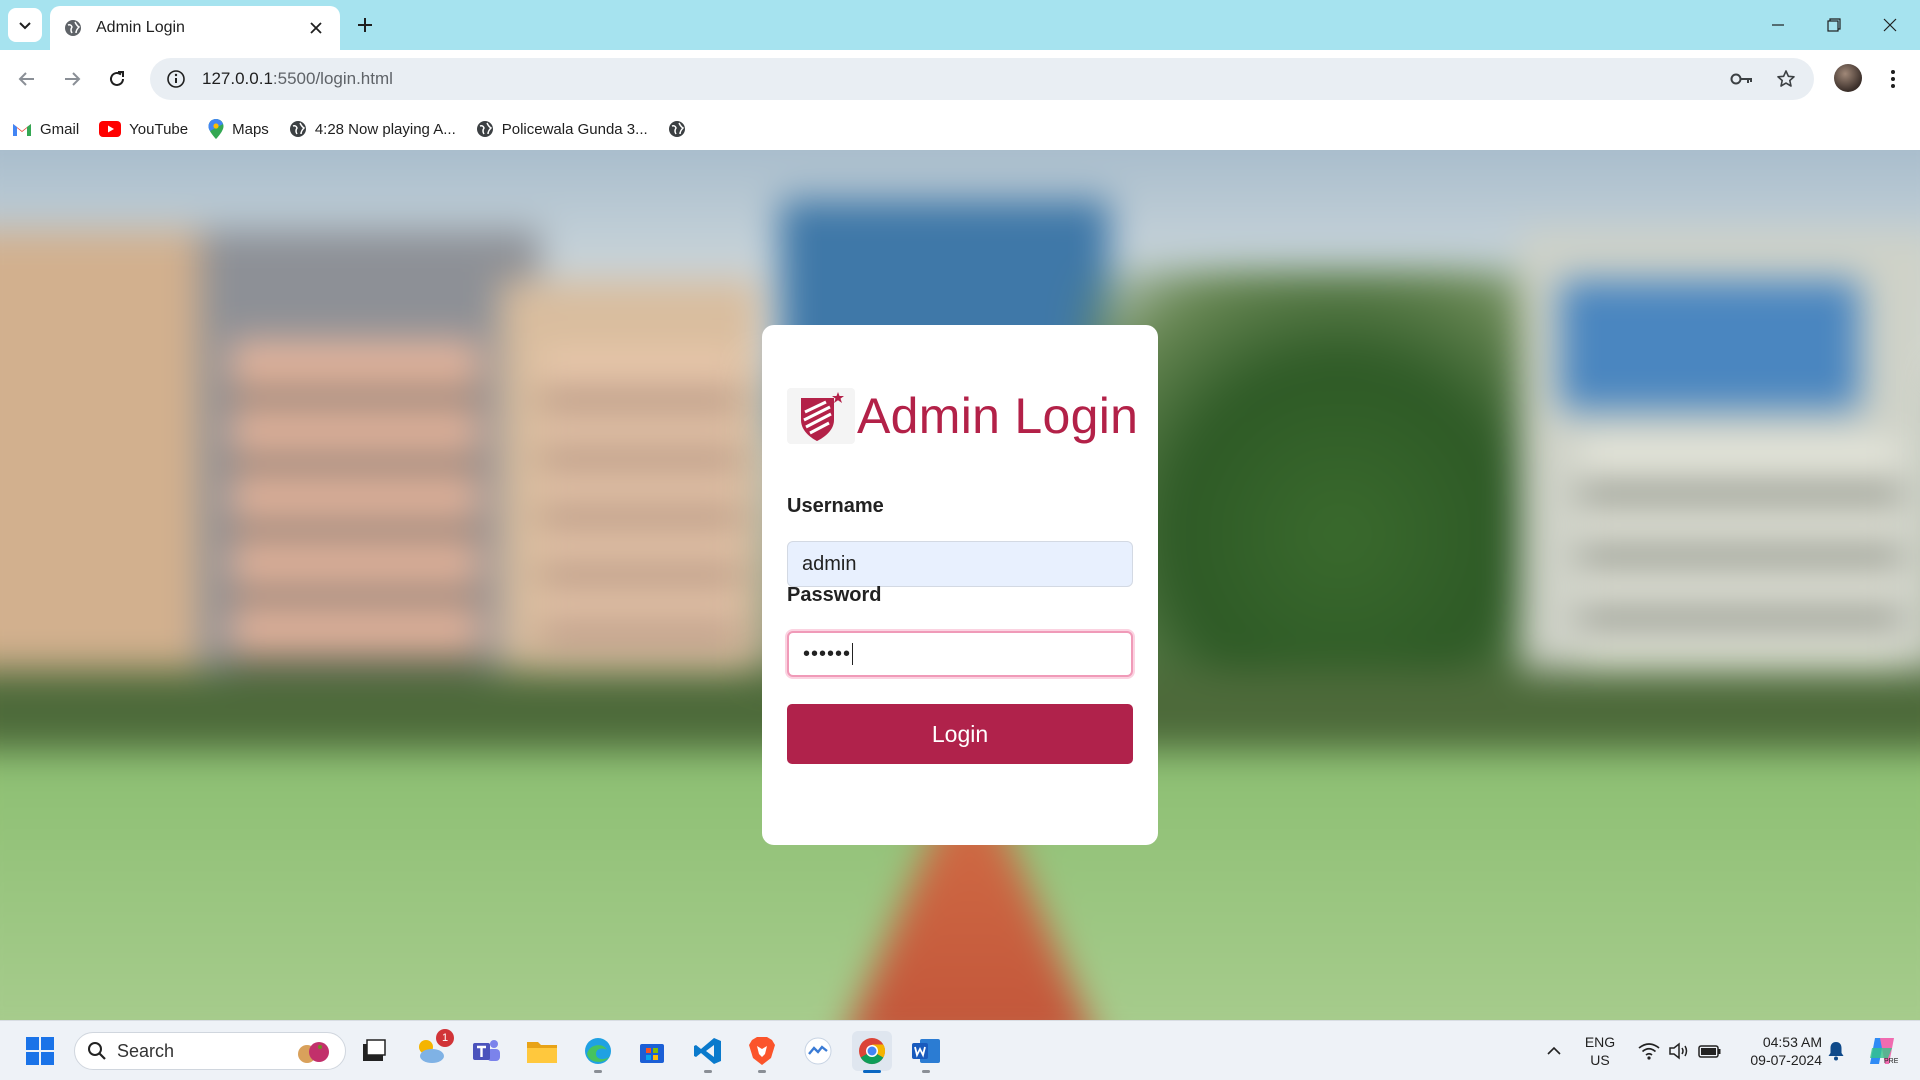 Image resolution: width=1920 pixels, height=1080 pixels. What do you see at coordinates (40, 1051) in the screenshot?
I see `start-button` at bounding box center [40, 1051].